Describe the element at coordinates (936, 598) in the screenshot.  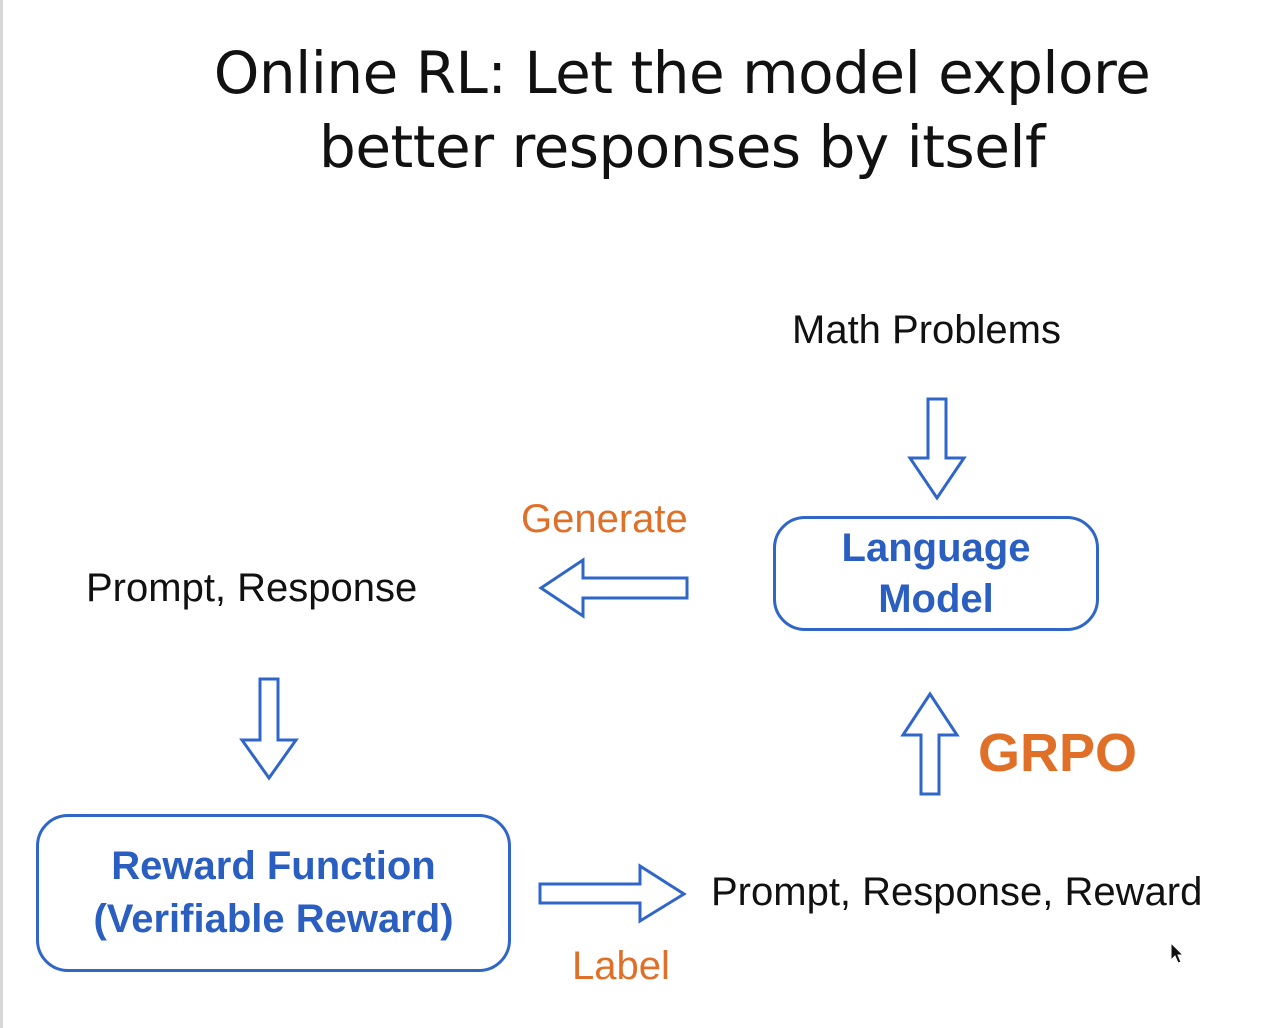
I see `language-model-line-2: Model` at that location.